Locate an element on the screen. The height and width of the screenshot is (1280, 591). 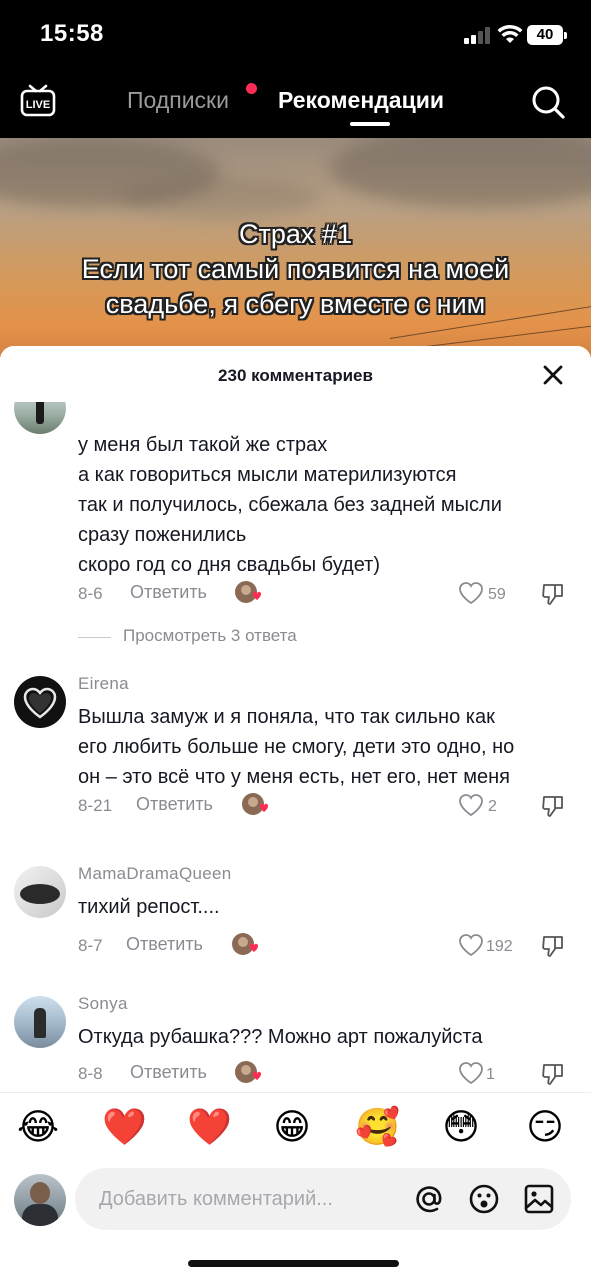
like-button: 1 is located at coordinates (488, 1074).